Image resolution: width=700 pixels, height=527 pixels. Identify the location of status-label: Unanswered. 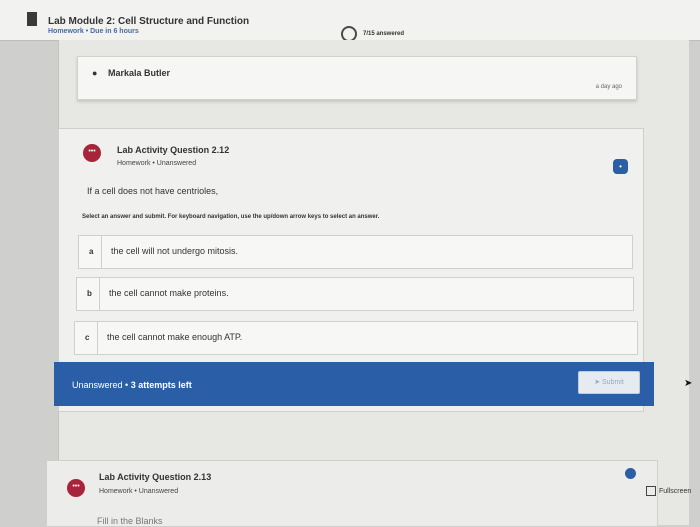
(97, 385).